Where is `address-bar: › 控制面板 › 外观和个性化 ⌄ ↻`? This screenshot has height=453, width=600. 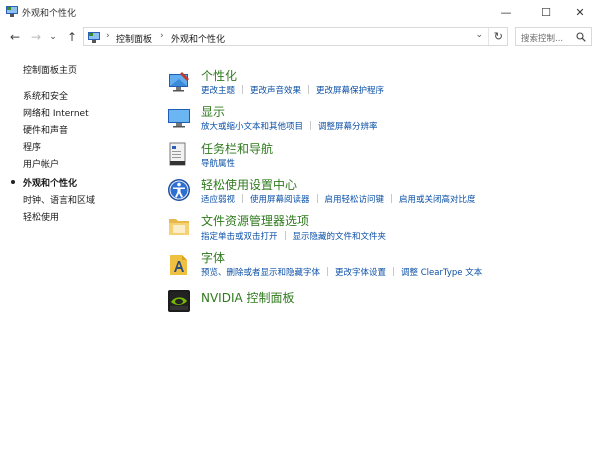 address-bar: › 控制面板 › 外观和个性化 ⌄ ↻ is located at coordinates (295, 36).